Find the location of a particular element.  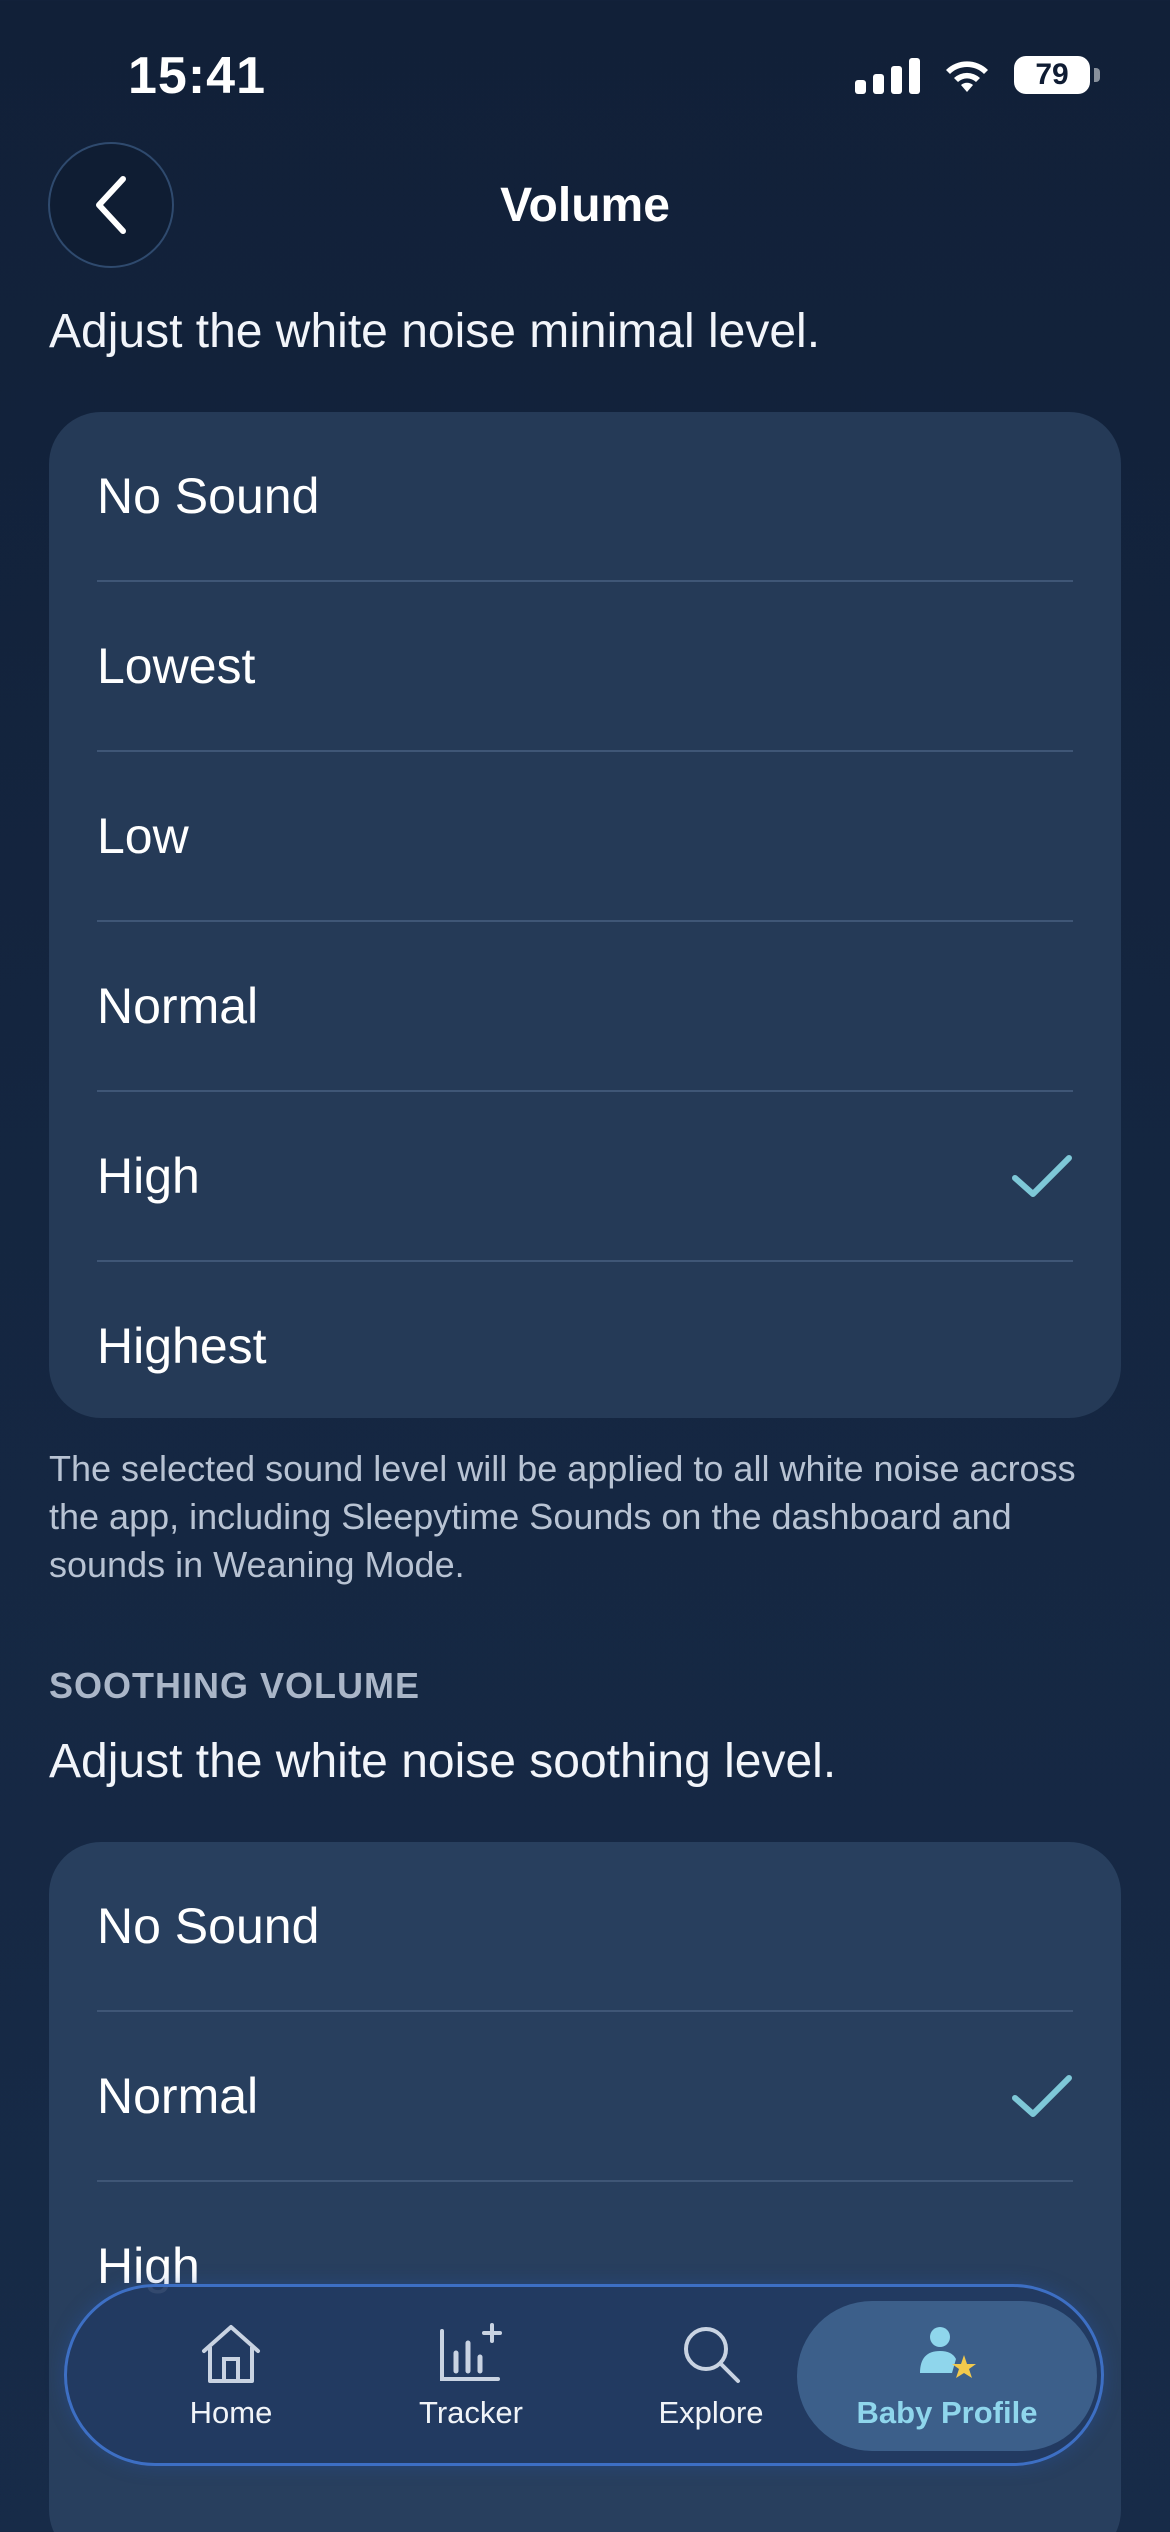

option-label: Highest is located at coordinates (182, 1346).